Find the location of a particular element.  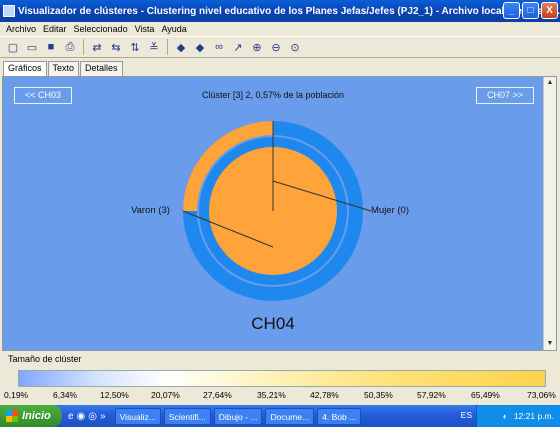

quick-launch: e ◉ ◎ » is located at coordinates (87, 416).